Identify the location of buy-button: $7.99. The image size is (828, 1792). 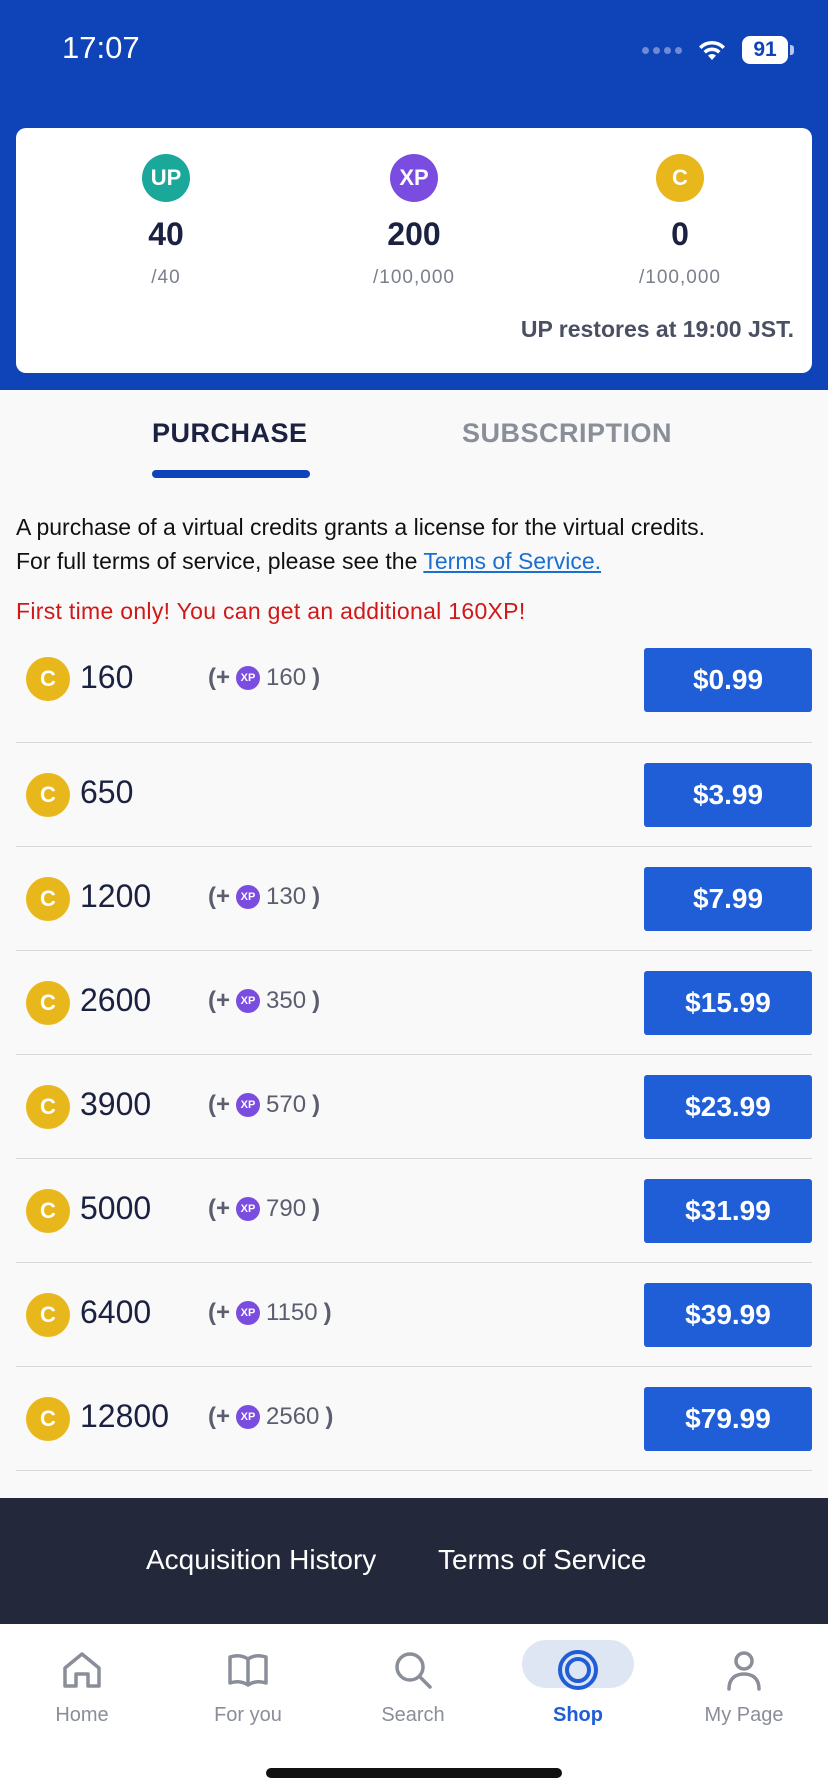
(728, 899).